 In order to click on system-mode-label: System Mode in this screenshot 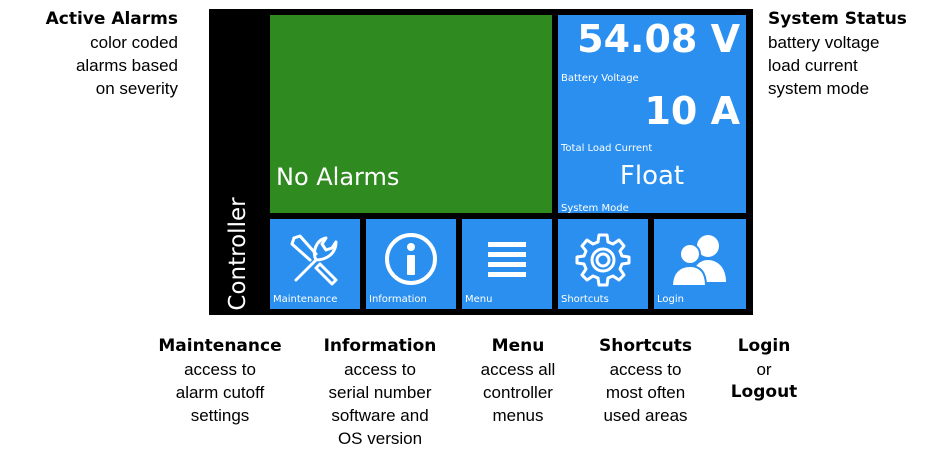, I will do `click(595, 208)`.